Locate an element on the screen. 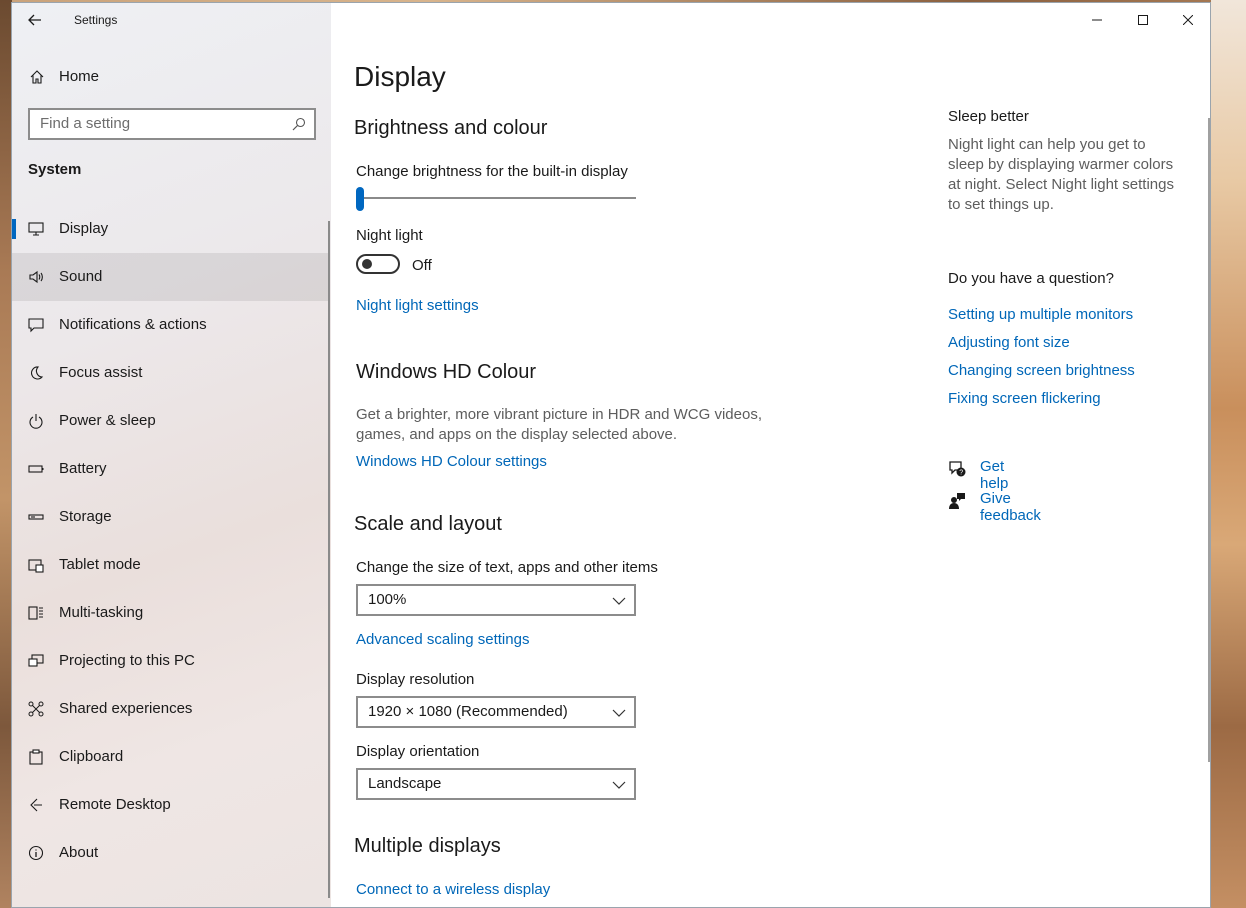 The height and width of the screenshot is (908, 1246). speaker-icon is located at coordinates (36, 277).